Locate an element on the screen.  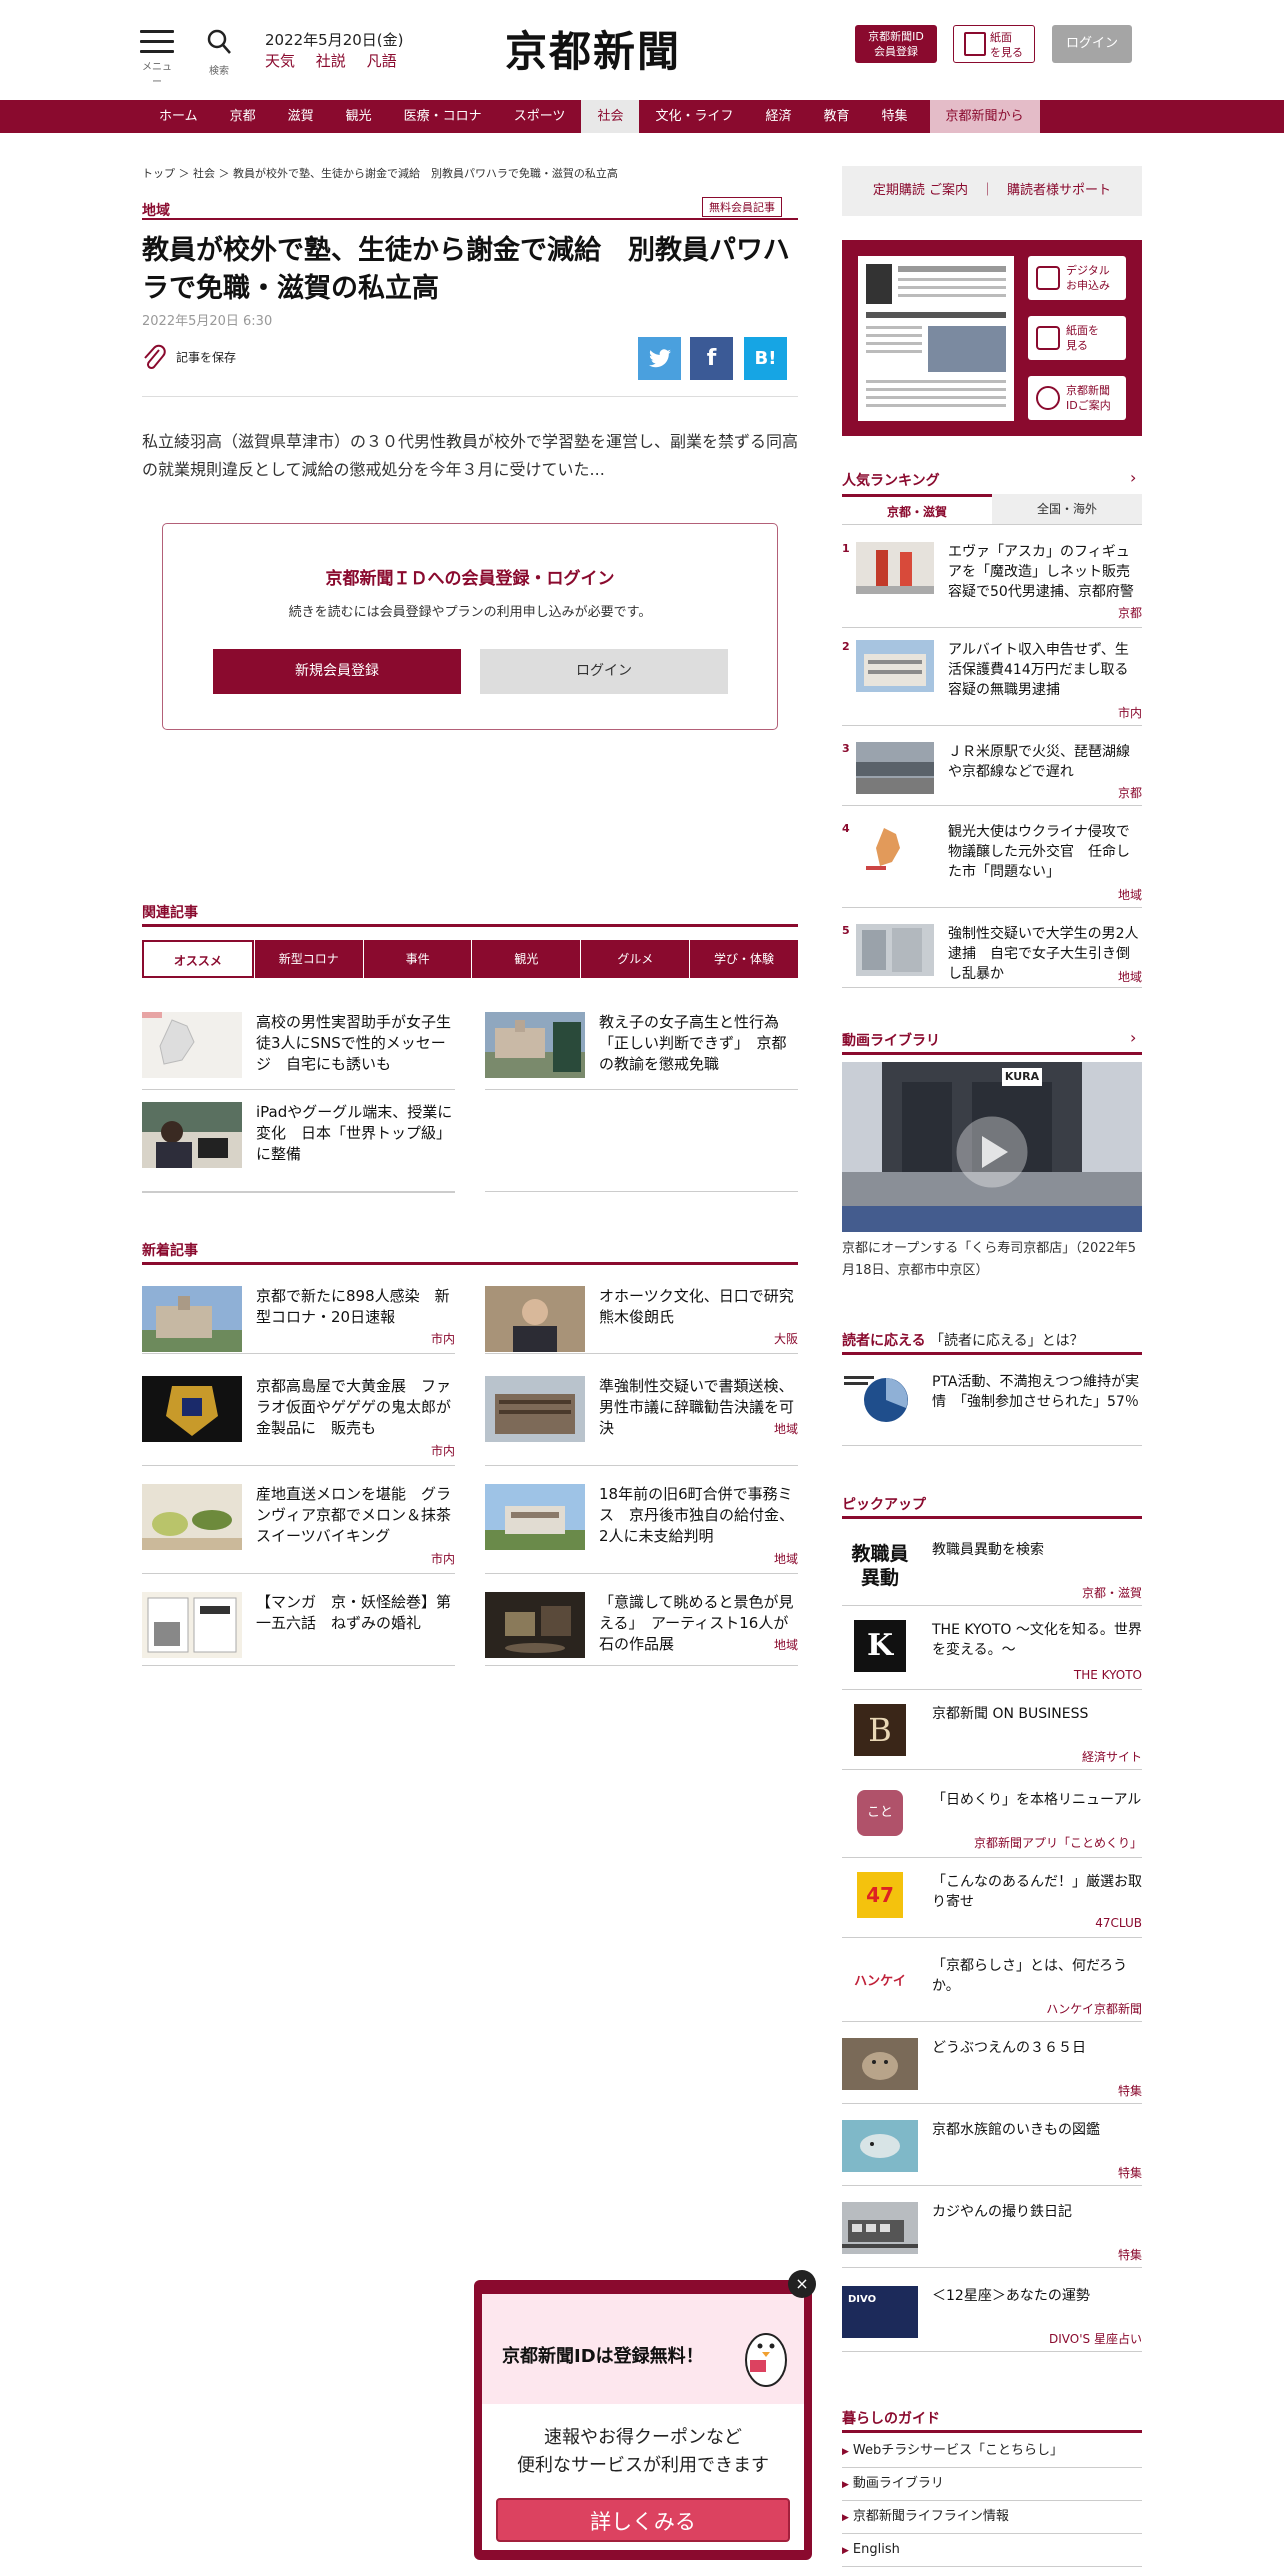
facebook-share-button: f is located at coordinates (711, 358).